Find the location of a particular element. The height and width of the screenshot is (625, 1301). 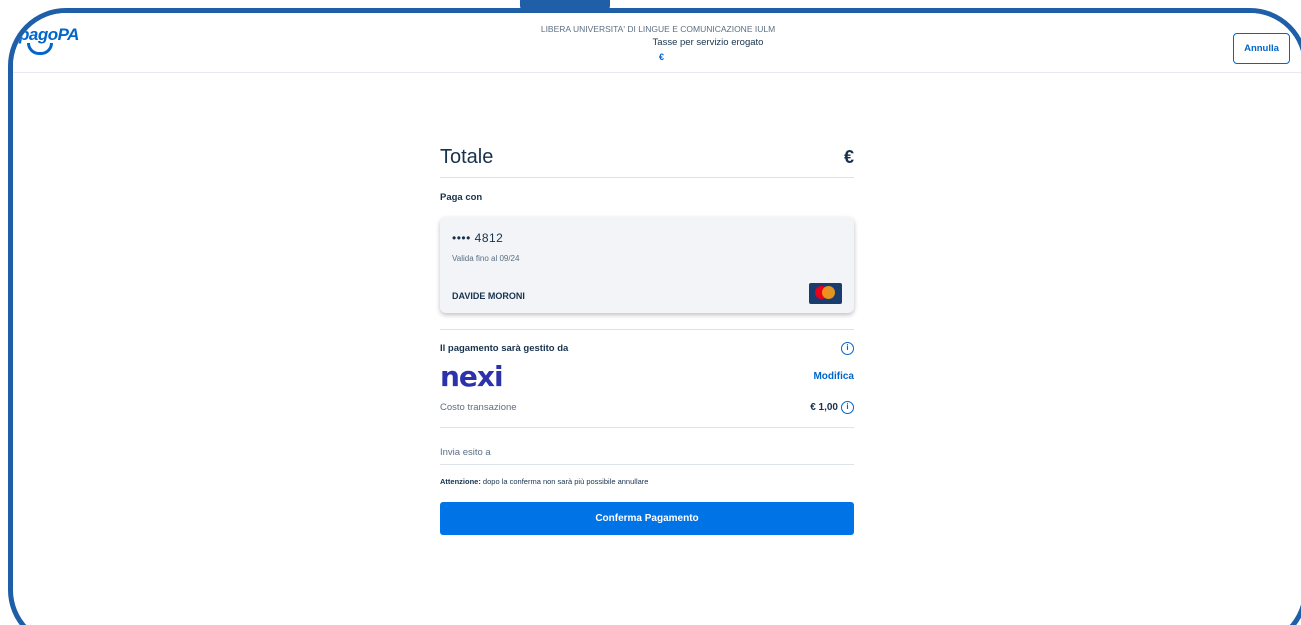

fee-value-wrap: € 1,00 i is located at coordinates (832, 407).